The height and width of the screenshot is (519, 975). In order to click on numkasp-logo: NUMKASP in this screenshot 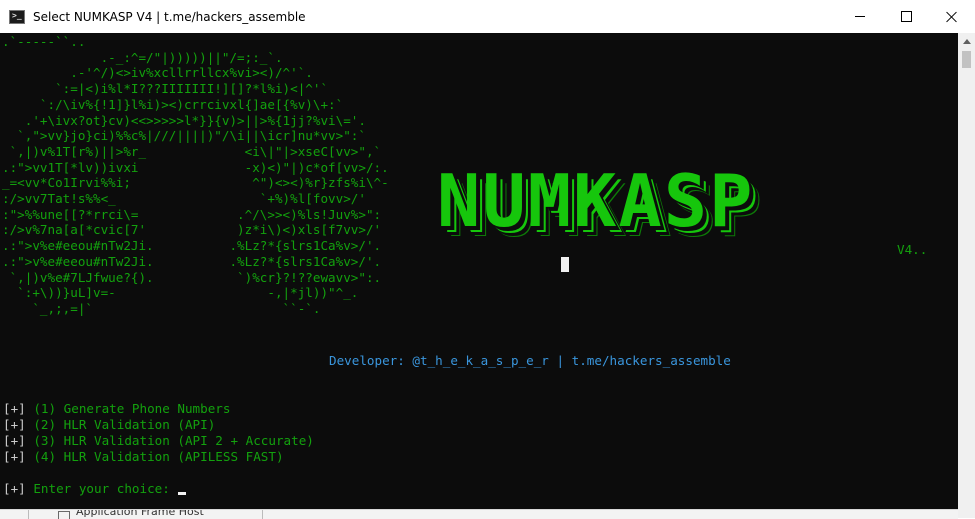, I will do `click(596, 201)`.